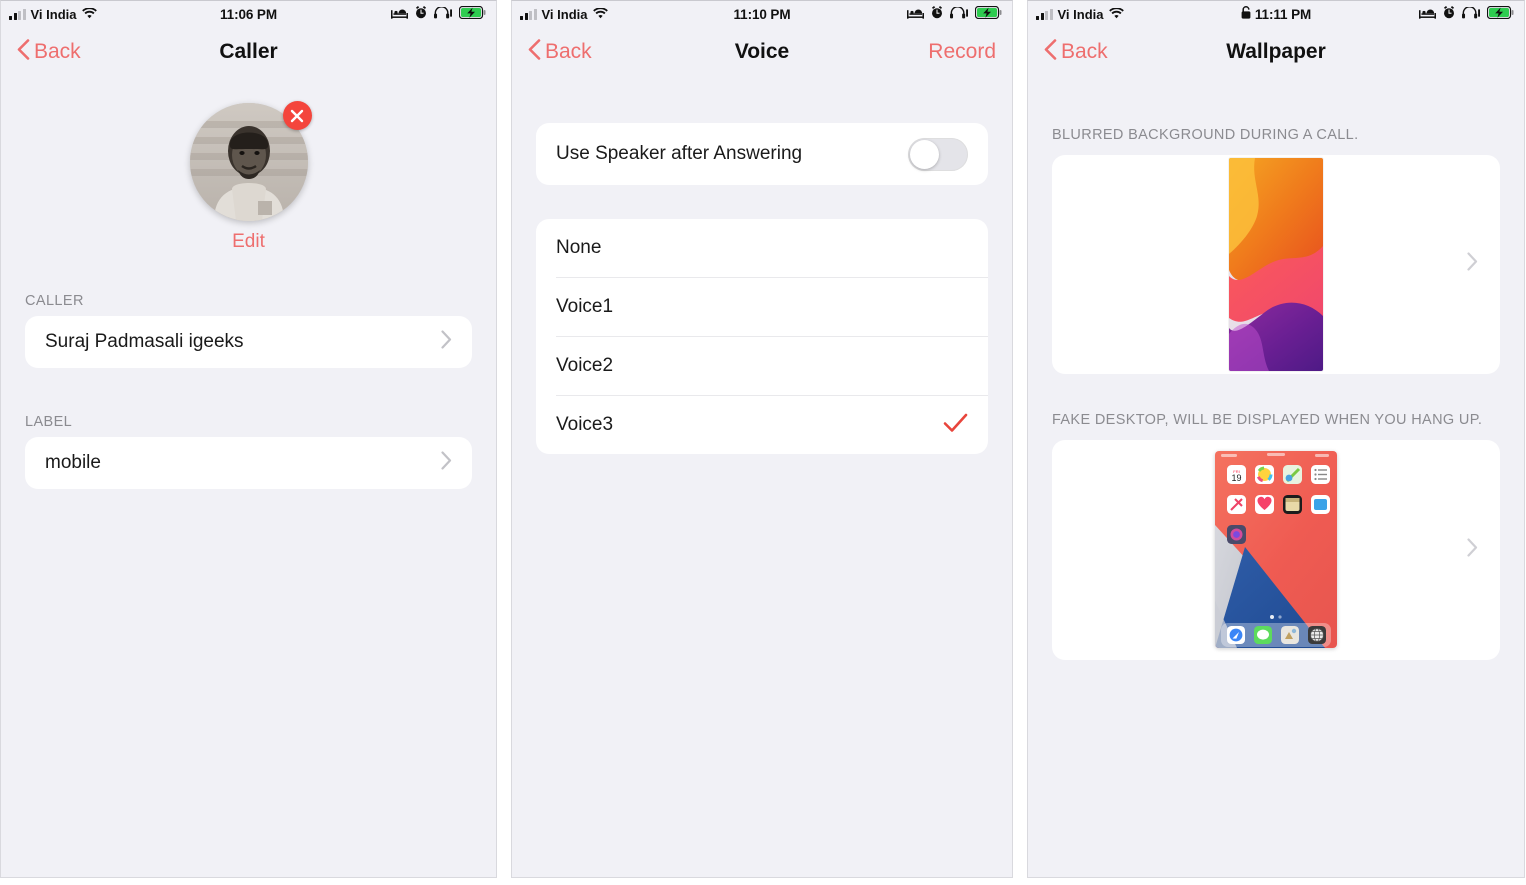 The width and height of the screenshot is (1526, 885). I want to click on voice-option-label: Voice3, so click(585, 424).